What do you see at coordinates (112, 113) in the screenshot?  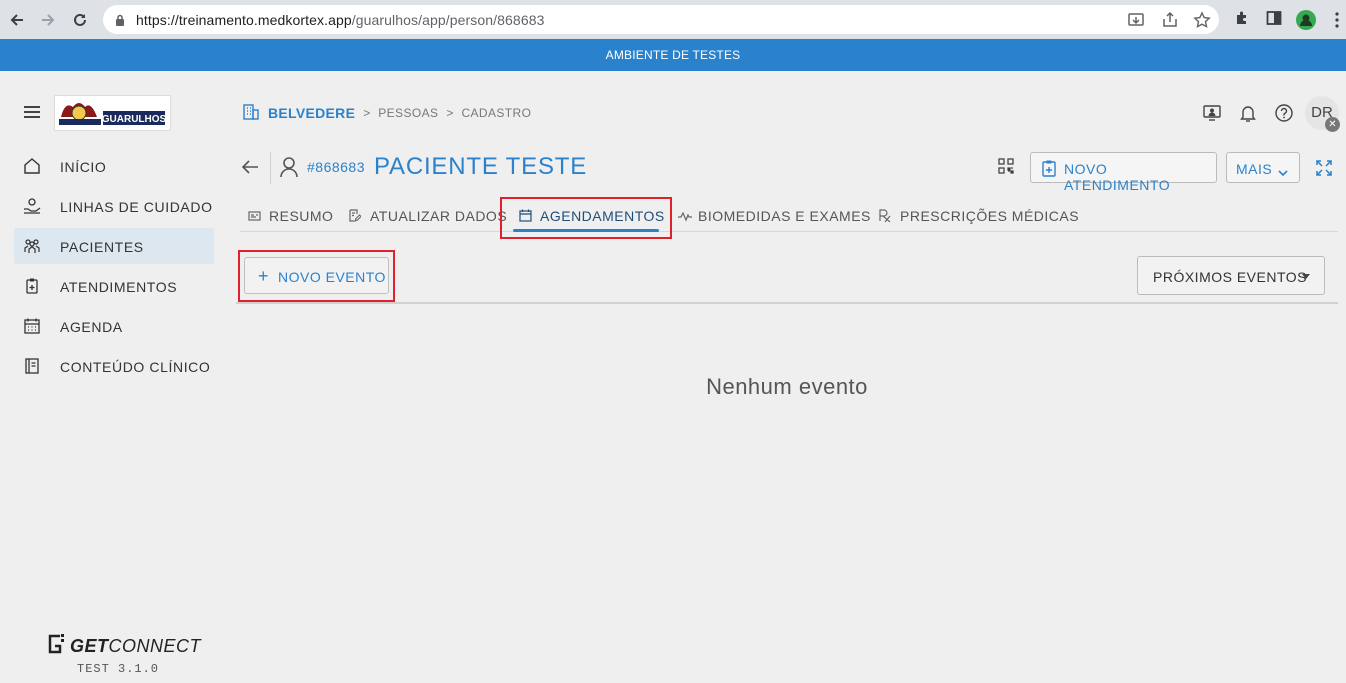 I see `city-logo: GUARULHOS` at bounding box center [112, 113].